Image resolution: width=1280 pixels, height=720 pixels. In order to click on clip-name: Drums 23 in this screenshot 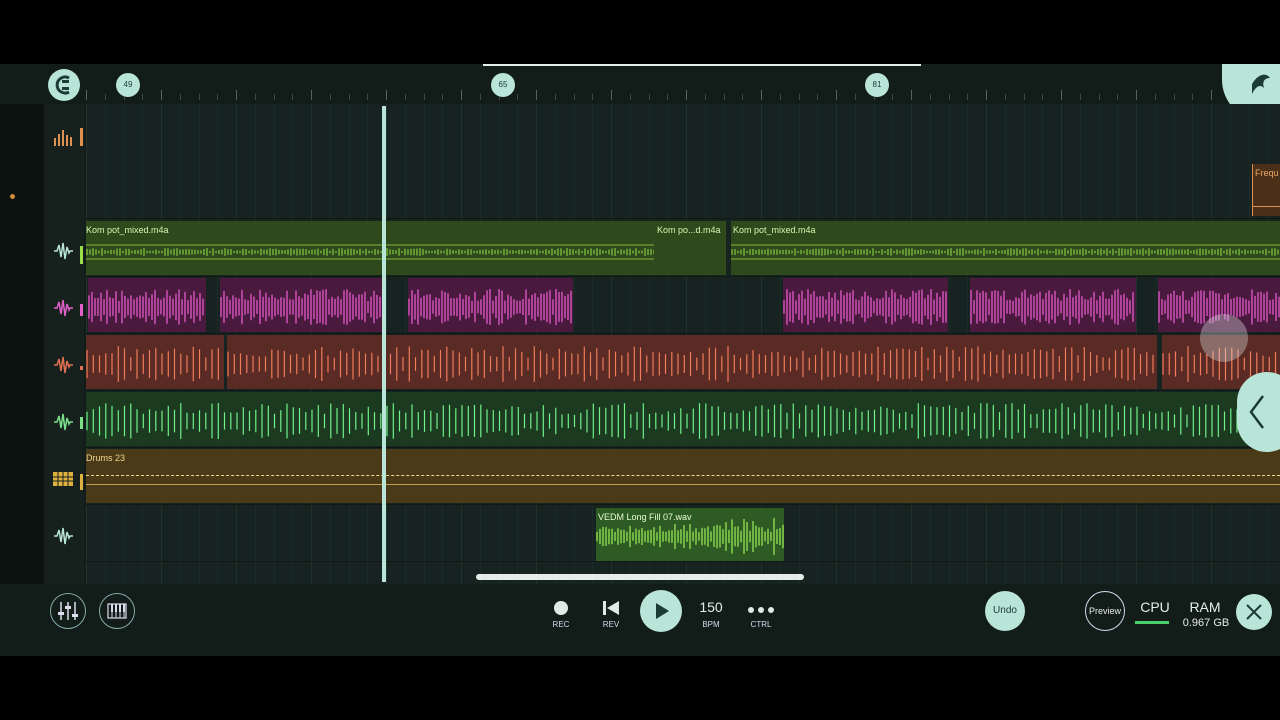, I will do `click(106, 458)`.